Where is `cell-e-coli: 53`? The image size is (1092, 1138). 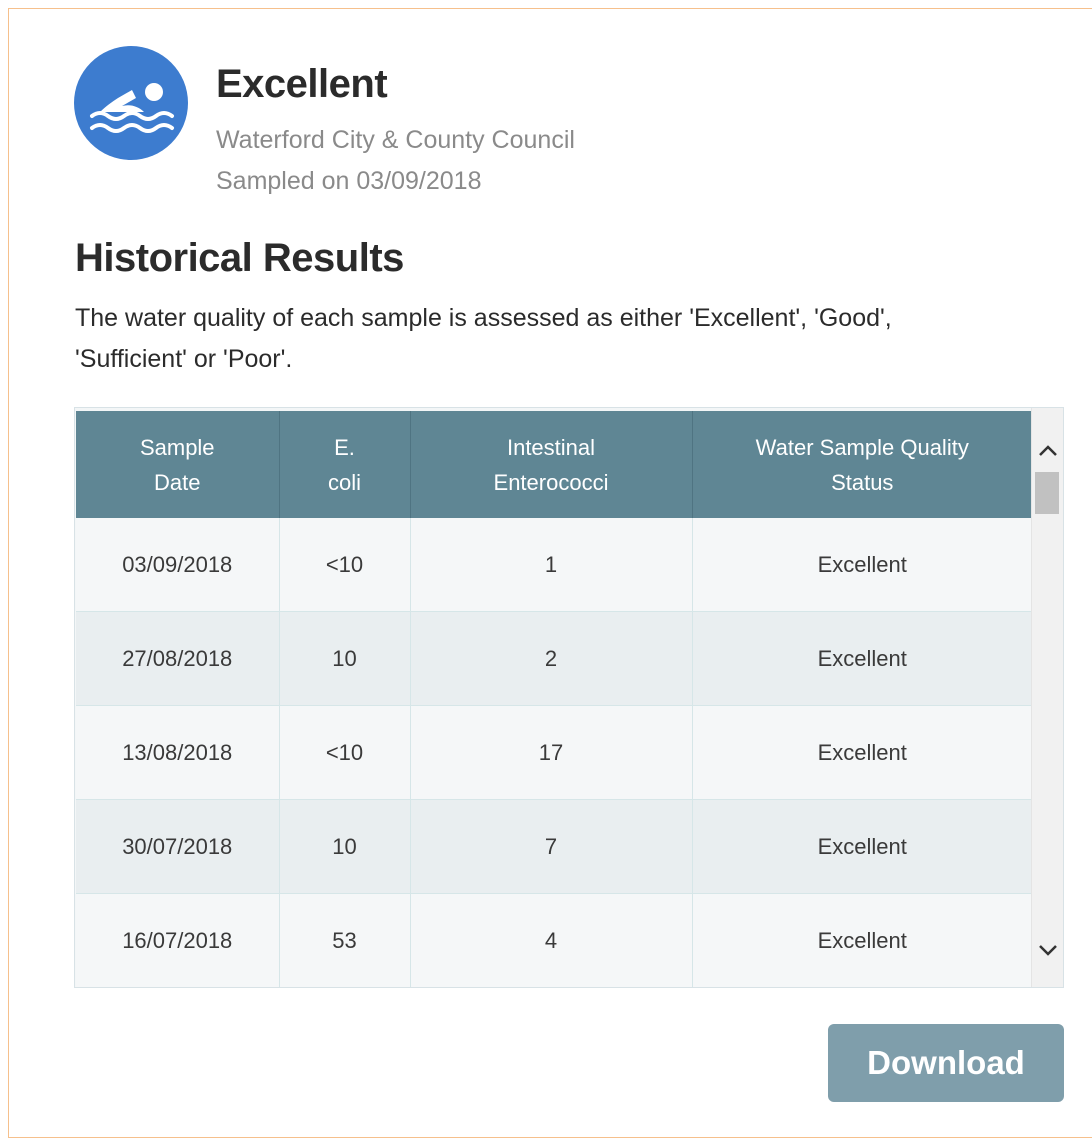
cell-e-coli: 53 is located at coordinates (345, 940).